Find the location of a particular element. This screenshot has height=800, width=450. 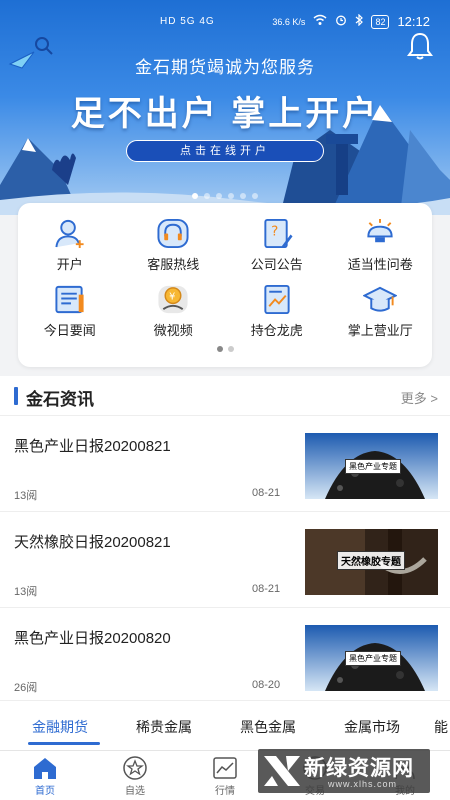

active-tab-indicator is located at coordinates (64, 743).